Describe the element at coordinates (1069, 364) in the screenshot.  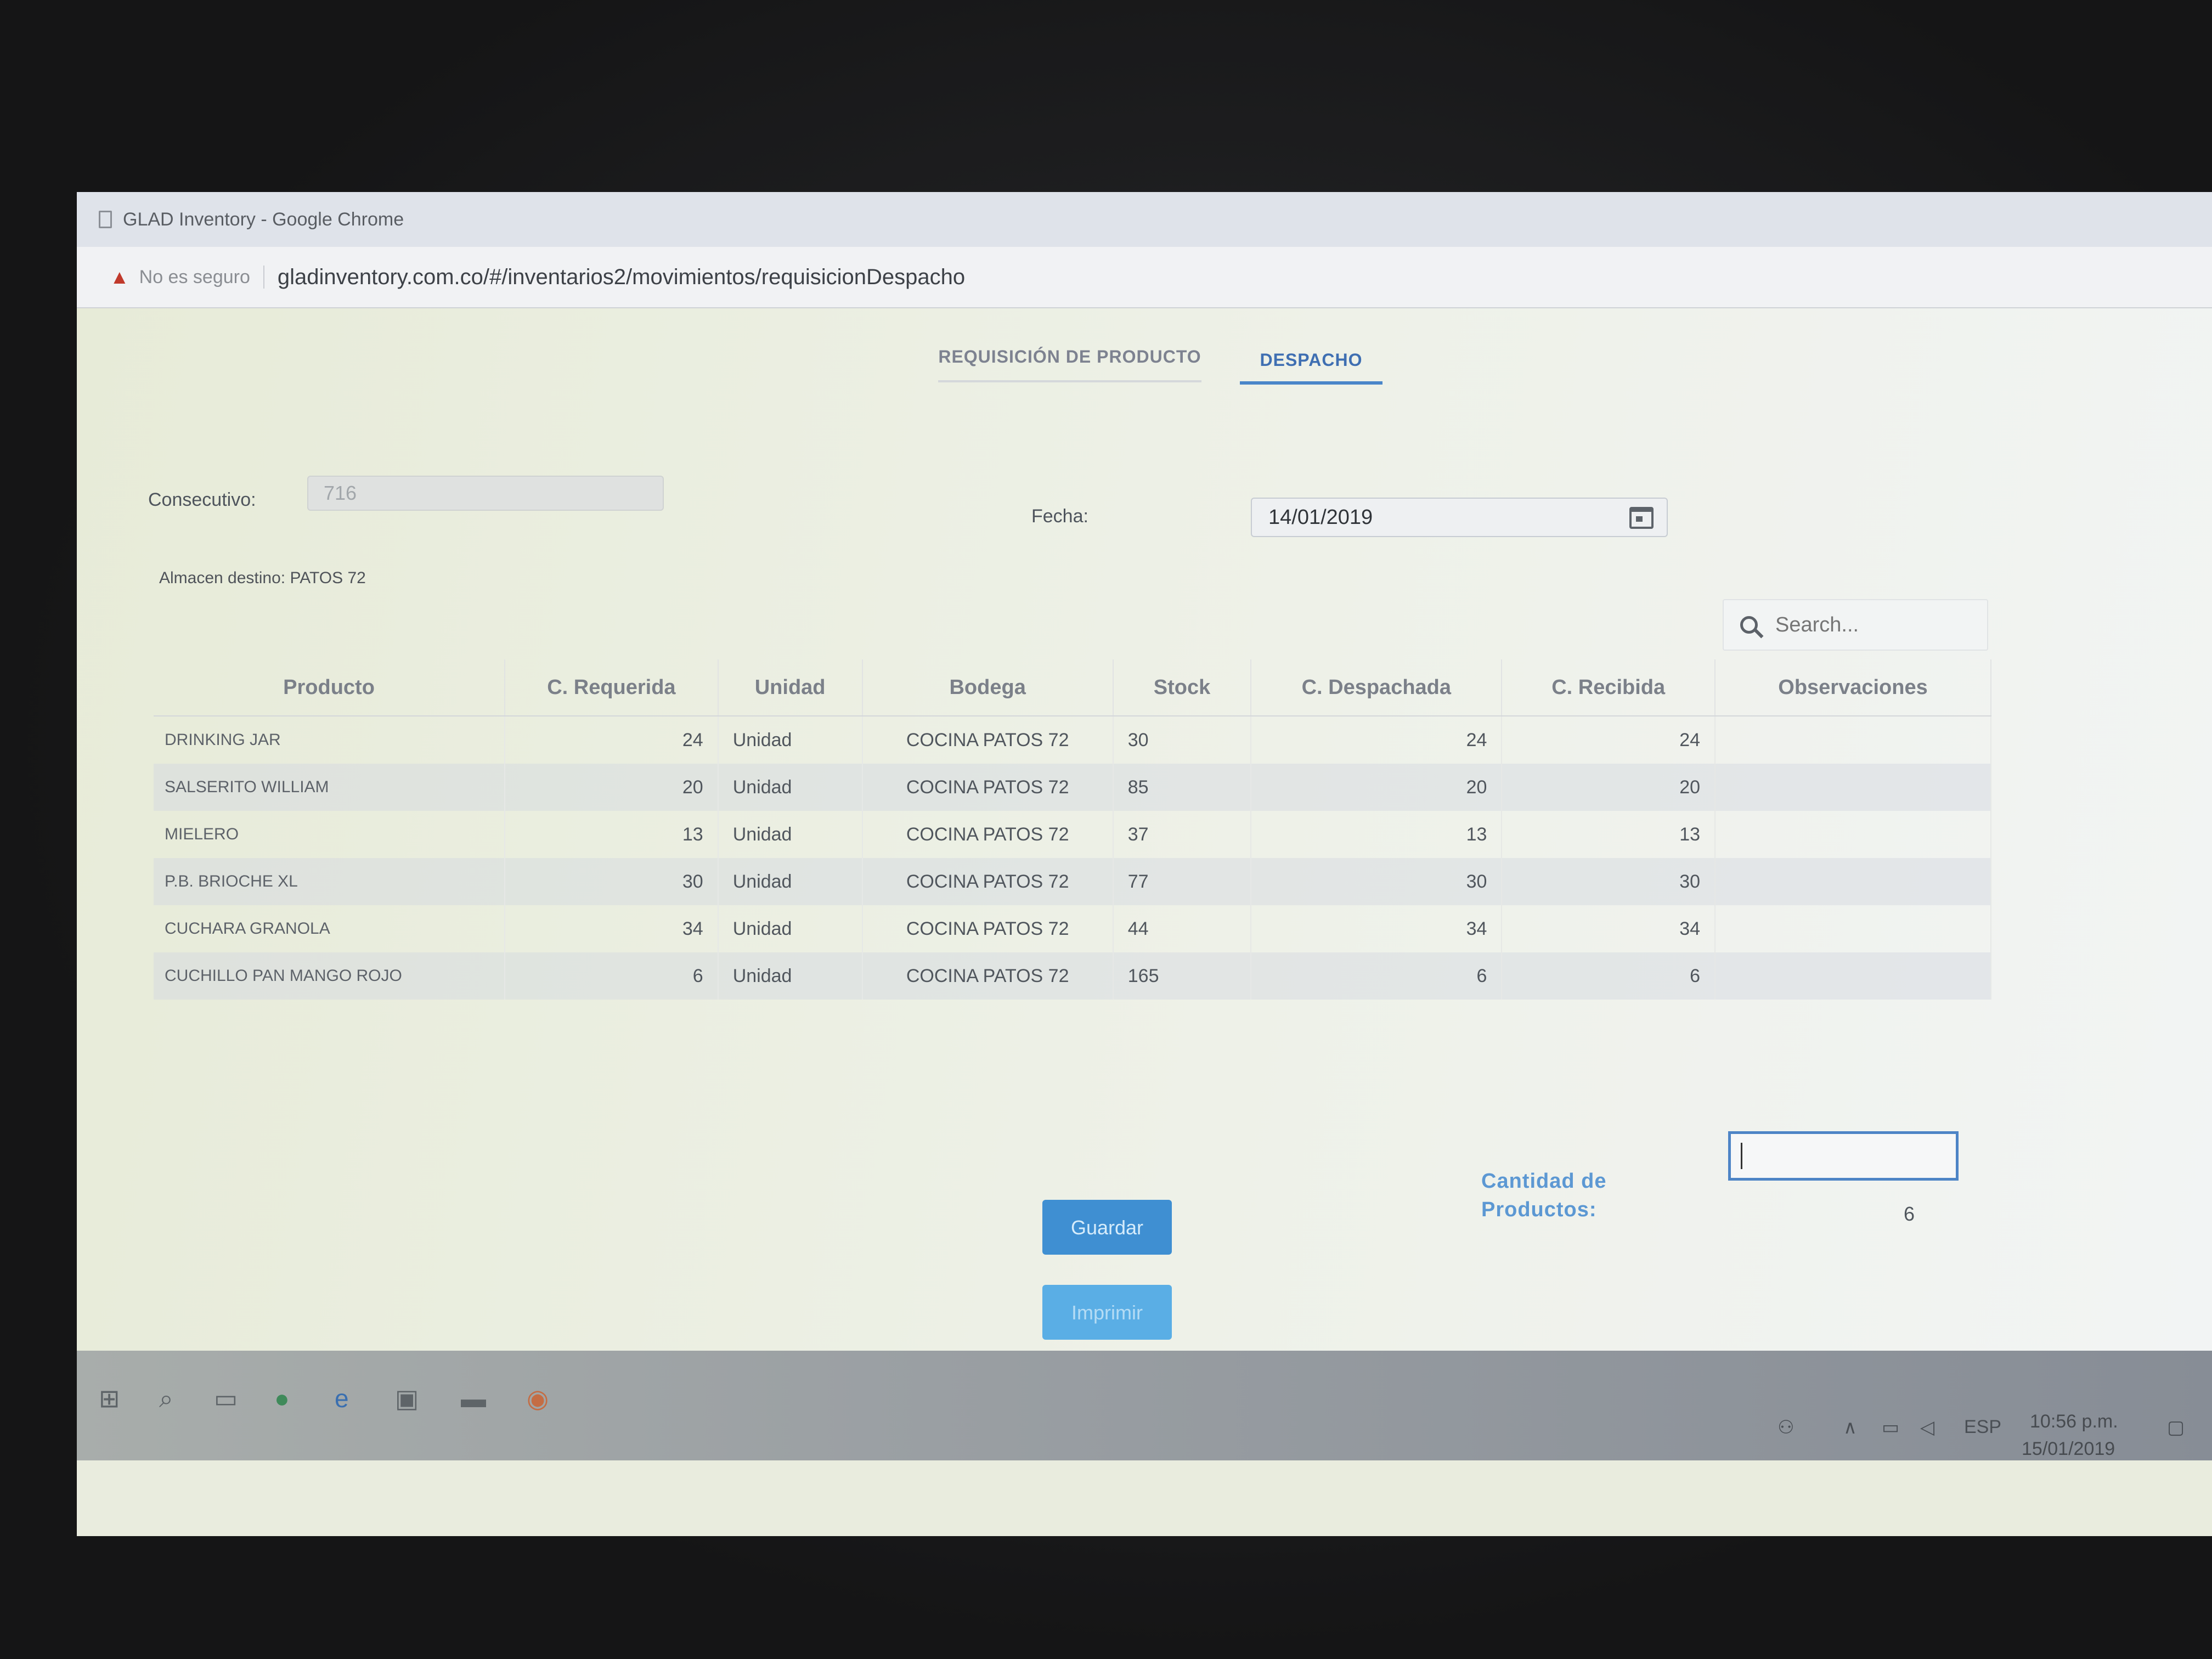
I see `tab-requisicion: REQUISICIÓN DE PRODUCTO` at that location.